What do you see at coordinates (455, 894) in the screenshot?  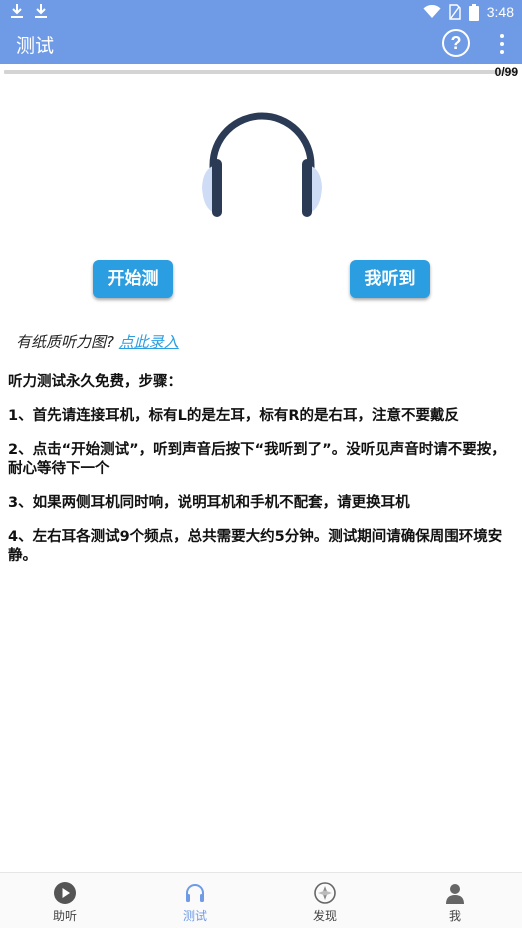 I see `person-icon` at bounding box center [455, 894].